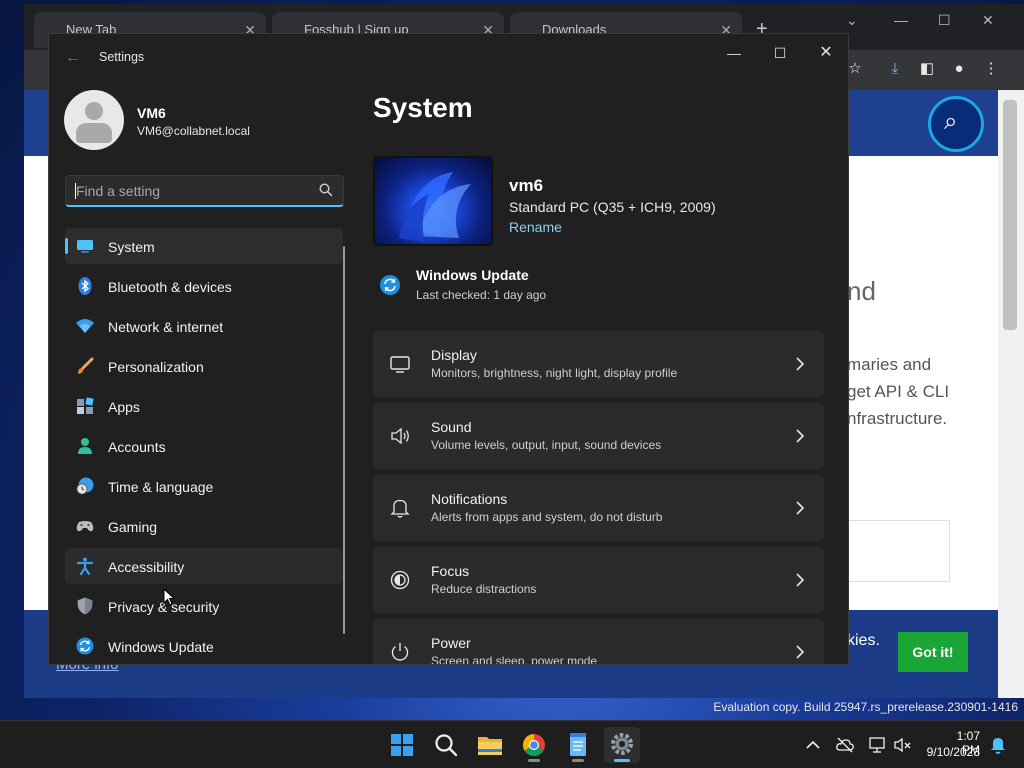 This screenshot has width=1024, height=768. I want to click on windows-update-title: Windows Update, so click(472, 275).